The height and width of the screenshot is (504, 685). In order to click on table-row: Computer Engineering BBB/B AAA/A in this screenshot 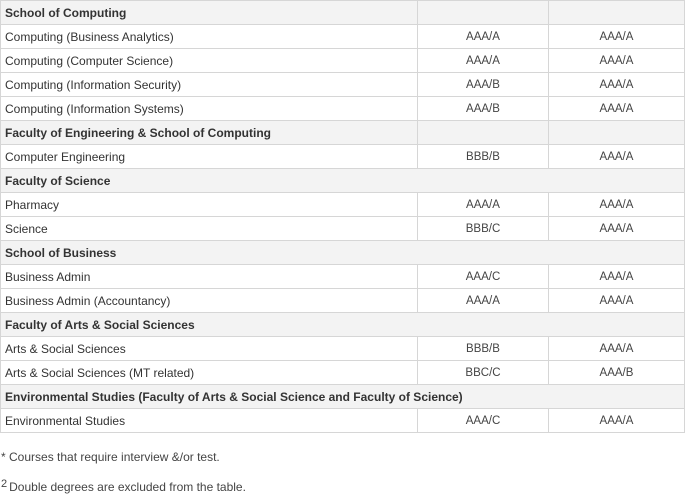, I will do `click(342, 156)`.